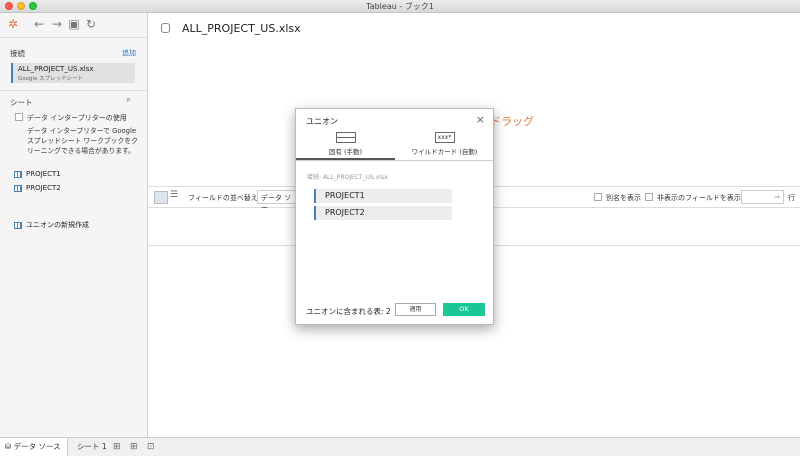 The width and height of the screenshot is (800, 456). I want to click on close-icon: ×, so click(480, 119).